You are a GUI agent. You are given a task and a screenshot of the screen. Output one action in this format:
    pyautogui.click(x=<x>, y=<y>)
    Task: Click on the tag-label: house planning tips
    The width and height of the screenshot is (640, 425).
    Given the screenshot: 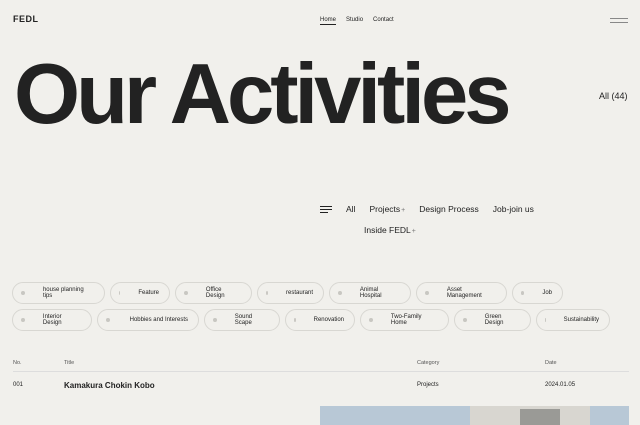 What is the action you would take?
    pyautogui.click(x=63, y=293)
    